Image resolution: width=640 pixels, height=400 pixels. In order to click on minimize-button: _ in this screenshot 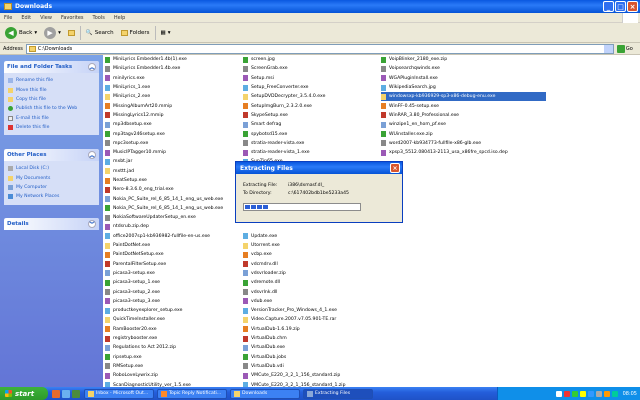, I will do `click(608, 6)`.